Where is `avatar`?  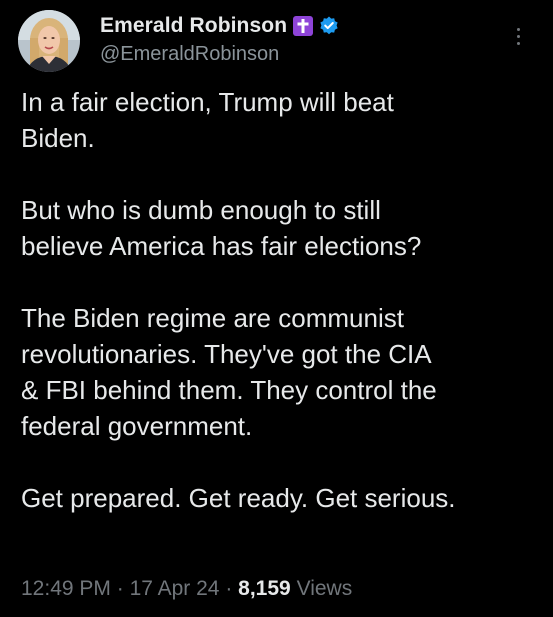
avatar is located at coordinates (49, 41).